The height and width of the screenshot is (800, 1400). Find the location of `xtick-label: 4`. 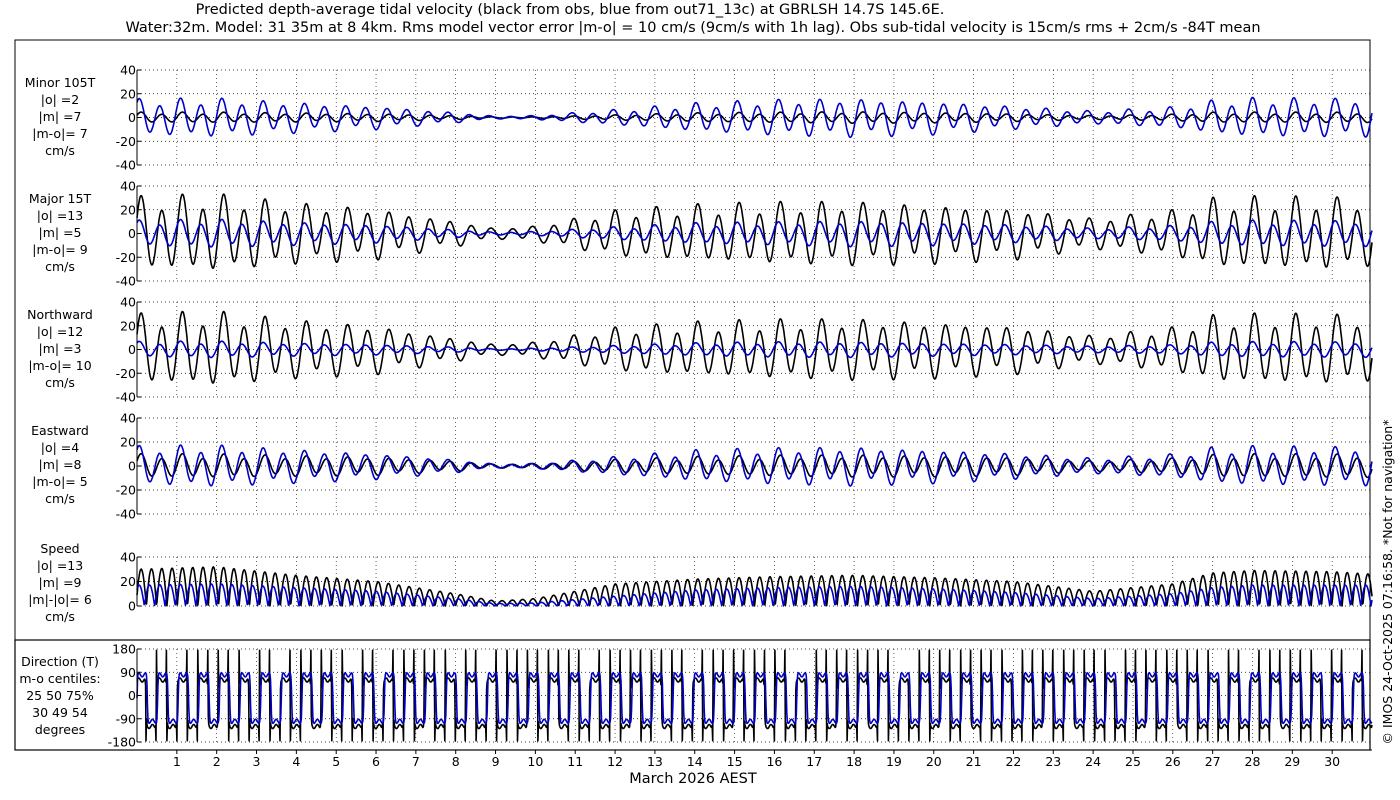

xtick-label: 4 is located at coordinates (296, 761).